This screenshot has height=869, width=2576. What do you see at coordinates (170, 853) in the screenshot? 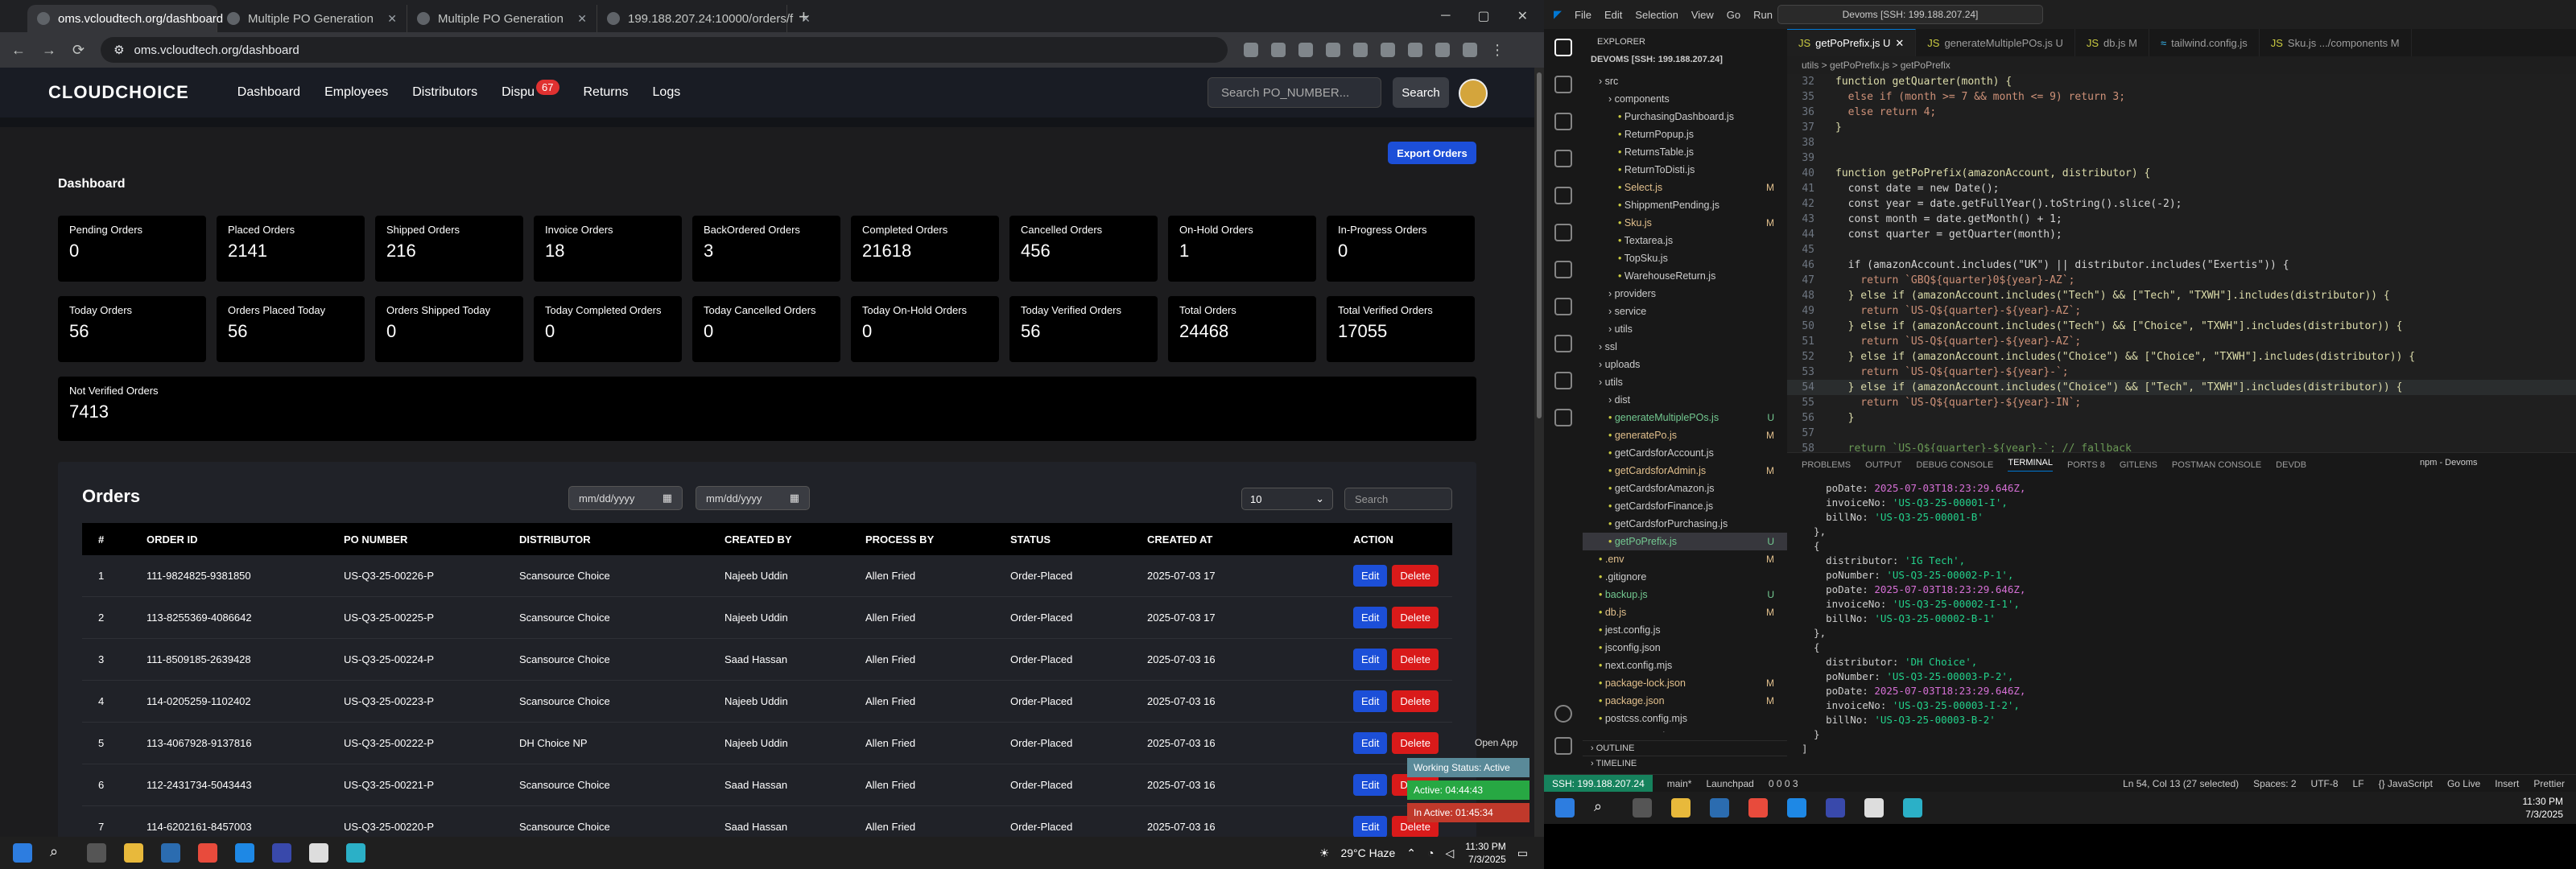
I see `store-icon` at bounding box center [170, 853].